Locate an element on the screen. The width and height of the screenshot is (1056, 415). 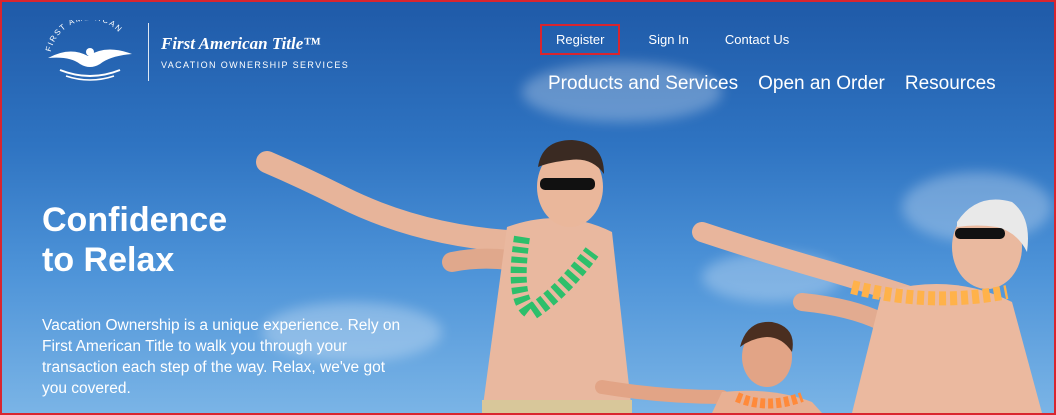
nav-products-and-services: Products and Services is located at coordinates (643, 84).